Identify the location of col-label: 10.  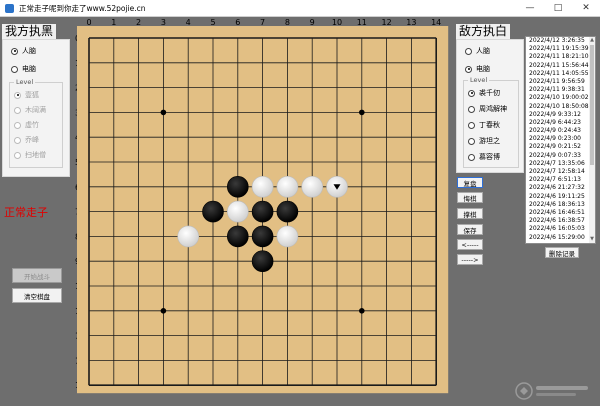
(337, 22).